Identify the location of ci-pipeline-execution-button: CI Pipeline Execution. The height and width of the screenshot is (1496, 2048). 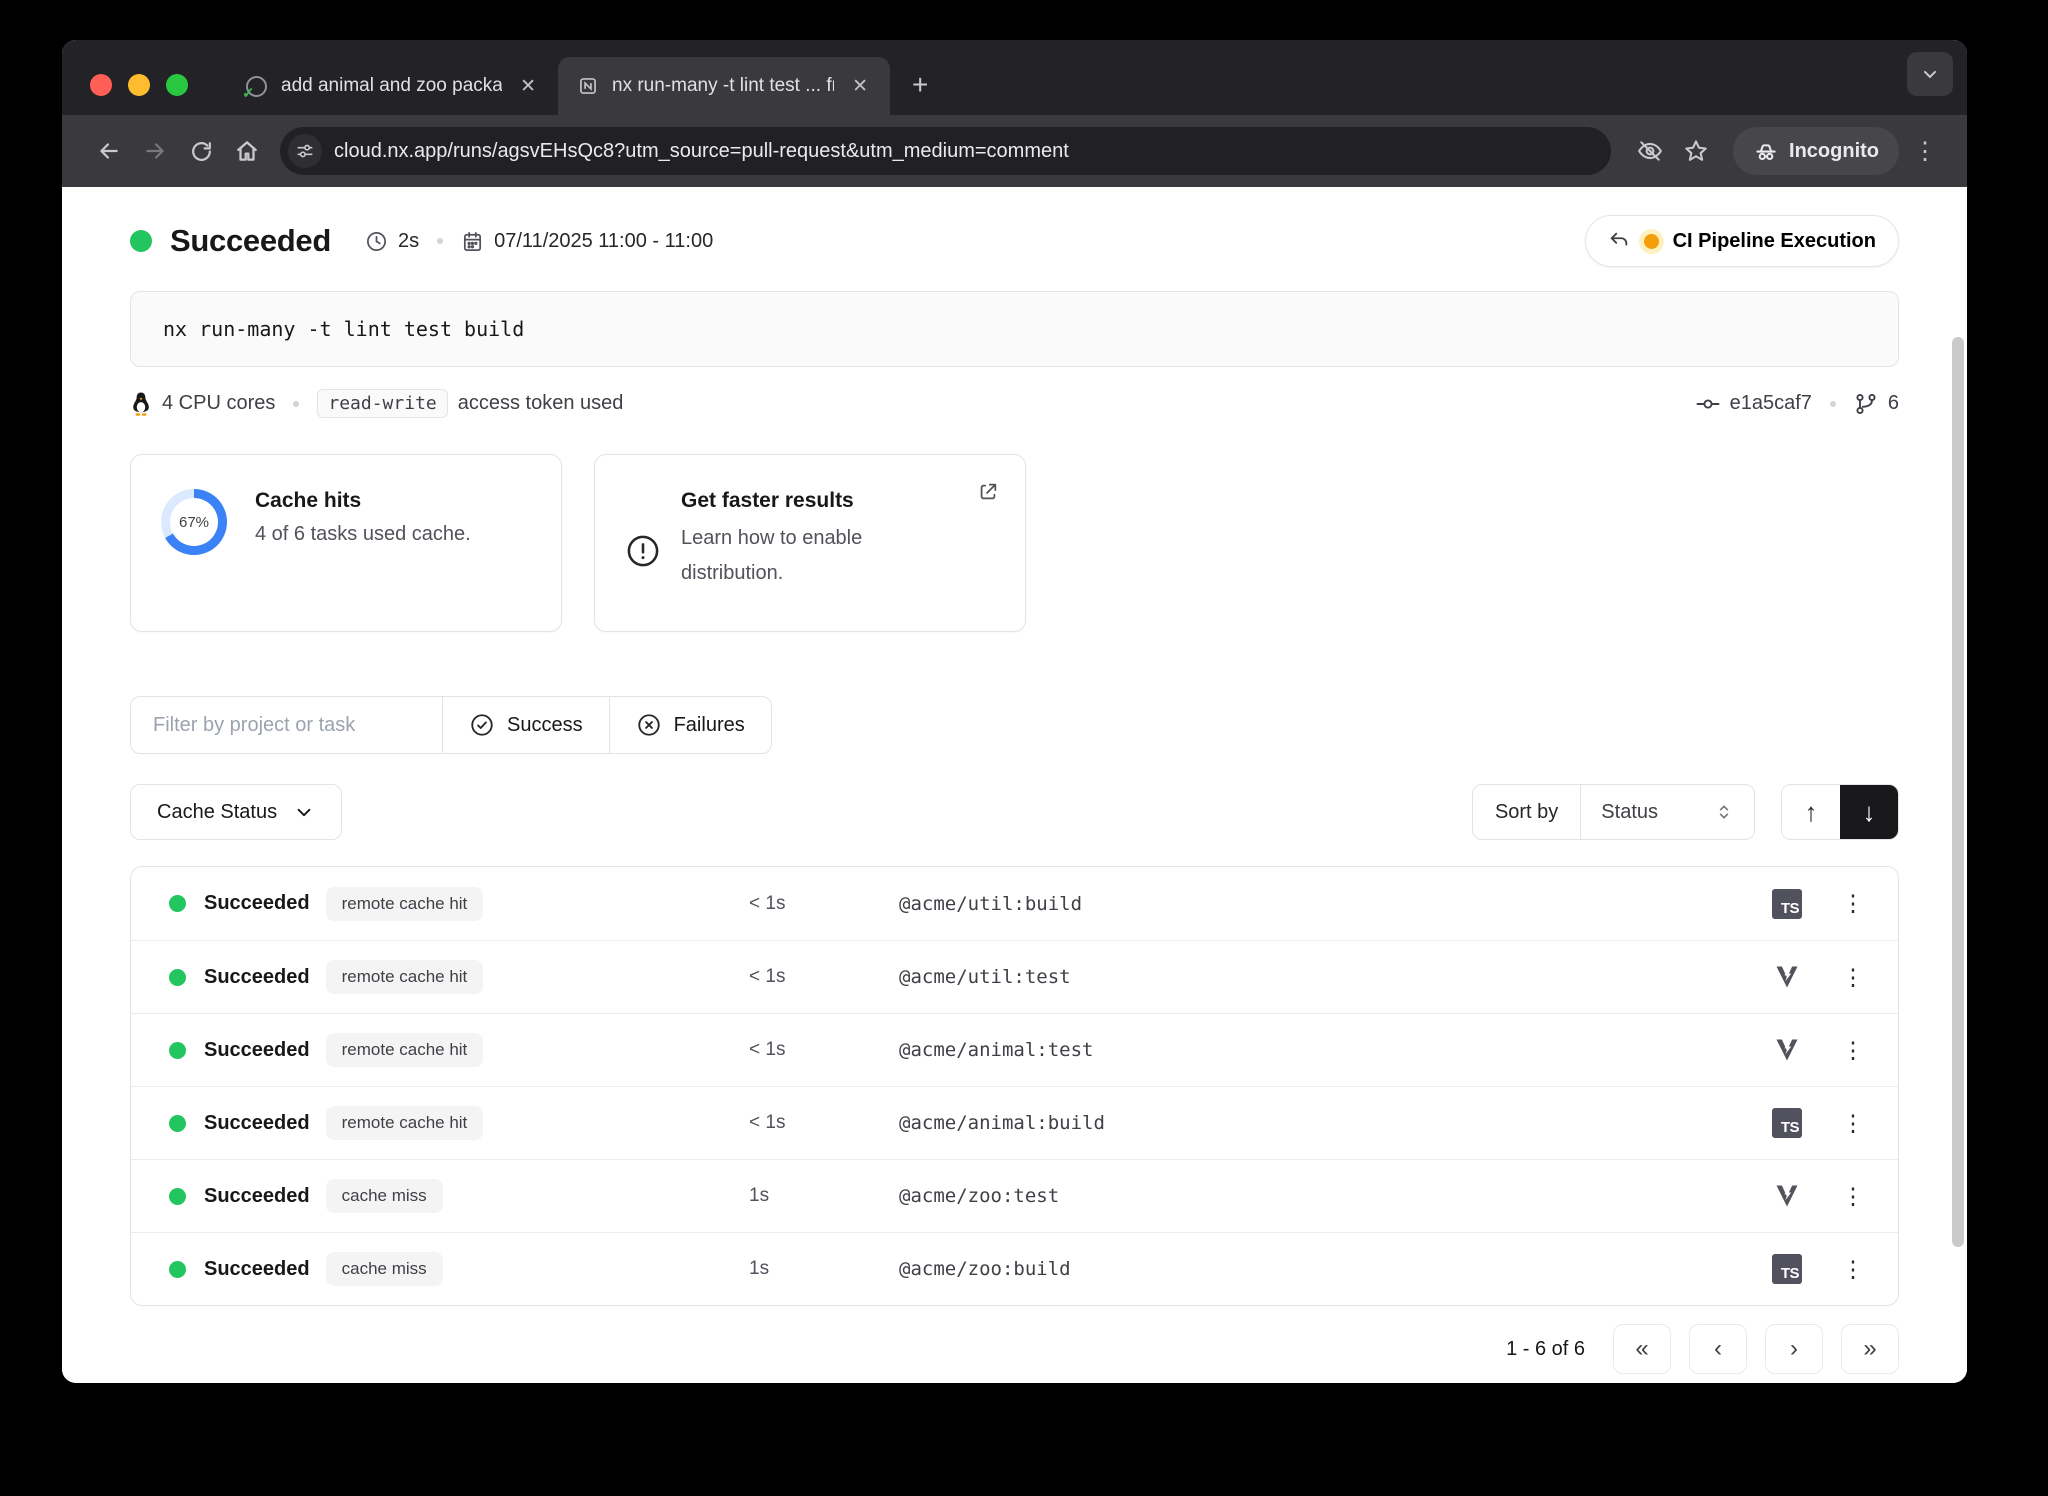
(1741, 241).